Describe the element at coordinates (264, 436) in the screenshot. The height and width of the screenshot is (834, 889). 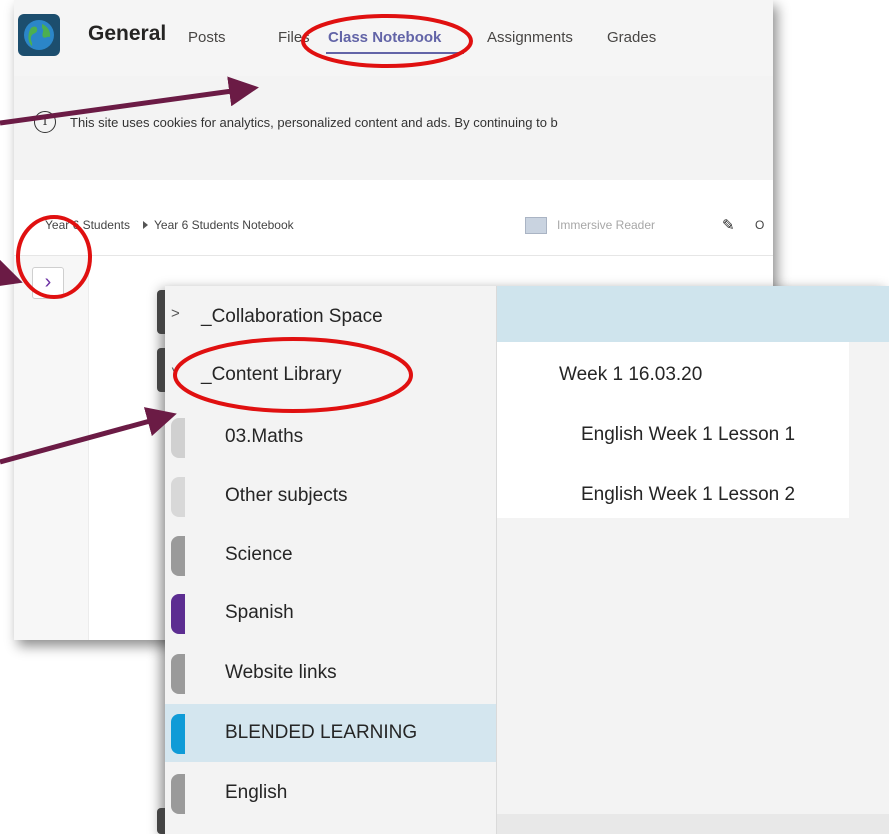
I see `section-label: 03.Maths` at that location.